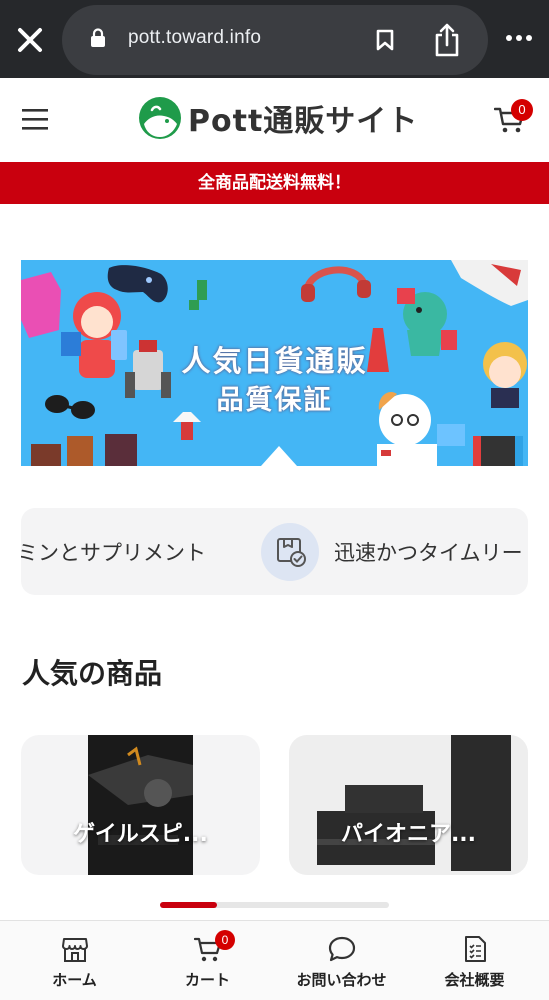 This screenshot has width=549, height=1000. Describe the element at coordinates (474, 980) in the screenshot. I see `nav-label: 会社概要` at that location.